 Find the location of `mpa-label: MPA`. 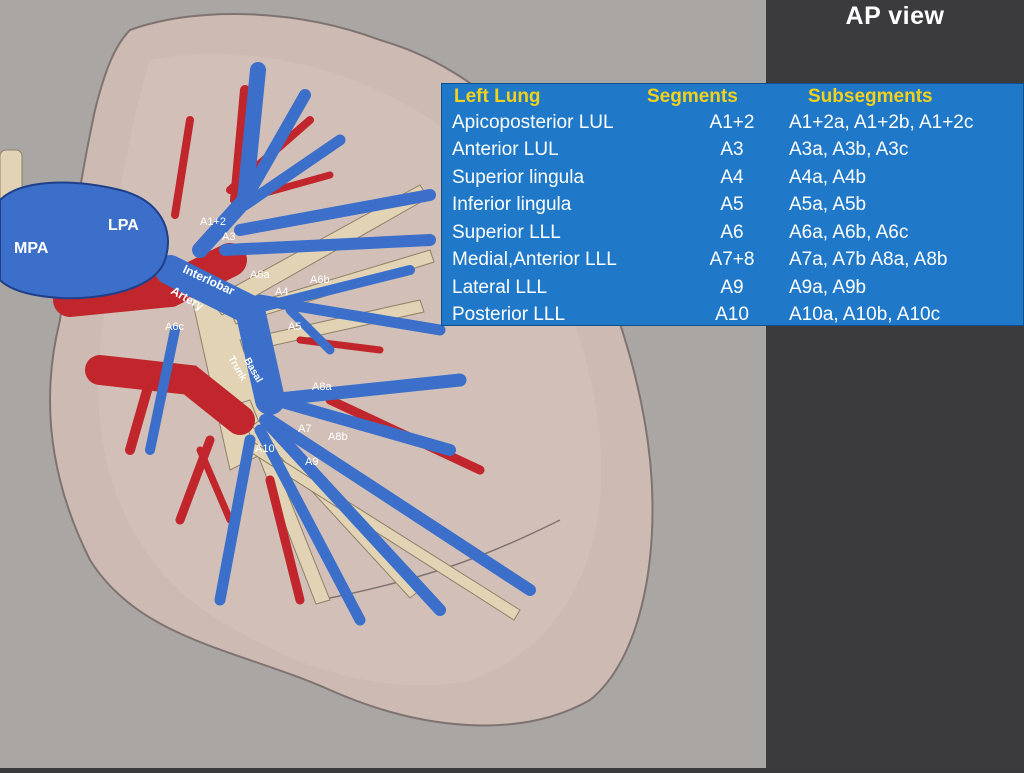

mpa-label: MPA is located at coordinates (31, 248).